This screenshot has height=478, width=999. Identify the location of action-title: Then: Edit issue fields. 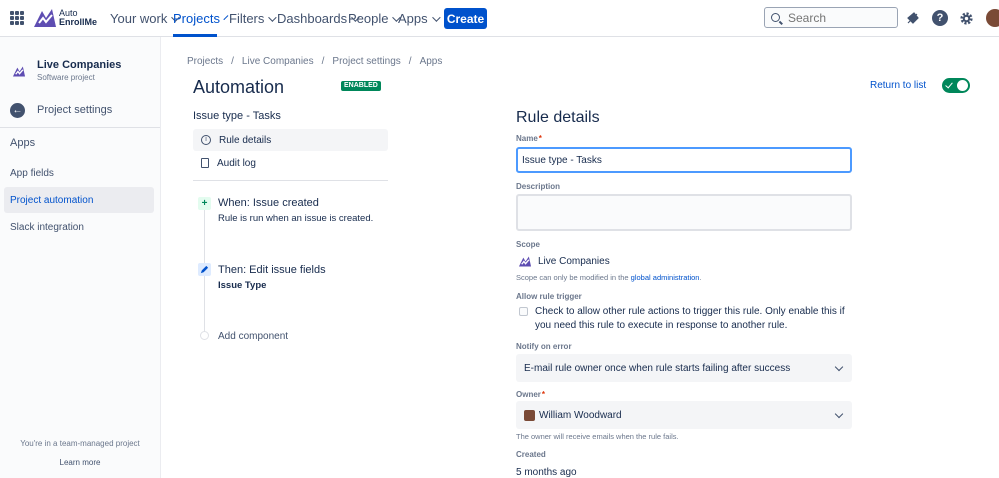
(272, 270).